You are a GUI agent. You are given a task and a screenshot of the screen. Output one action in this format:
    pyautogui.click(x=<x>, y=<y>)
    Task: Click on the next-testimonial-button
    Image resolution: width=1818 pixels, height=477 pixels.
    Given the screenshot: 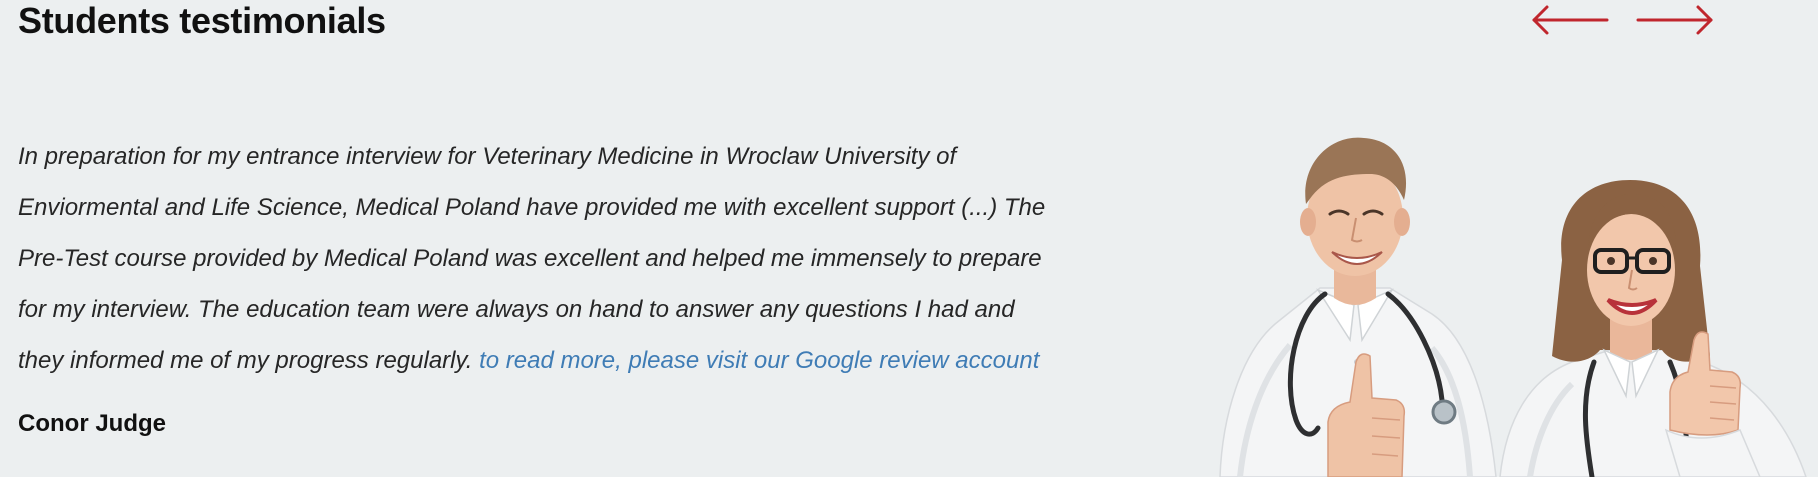 What is the action you would take?
    pyautogui.click(x=1675, y=20)
    